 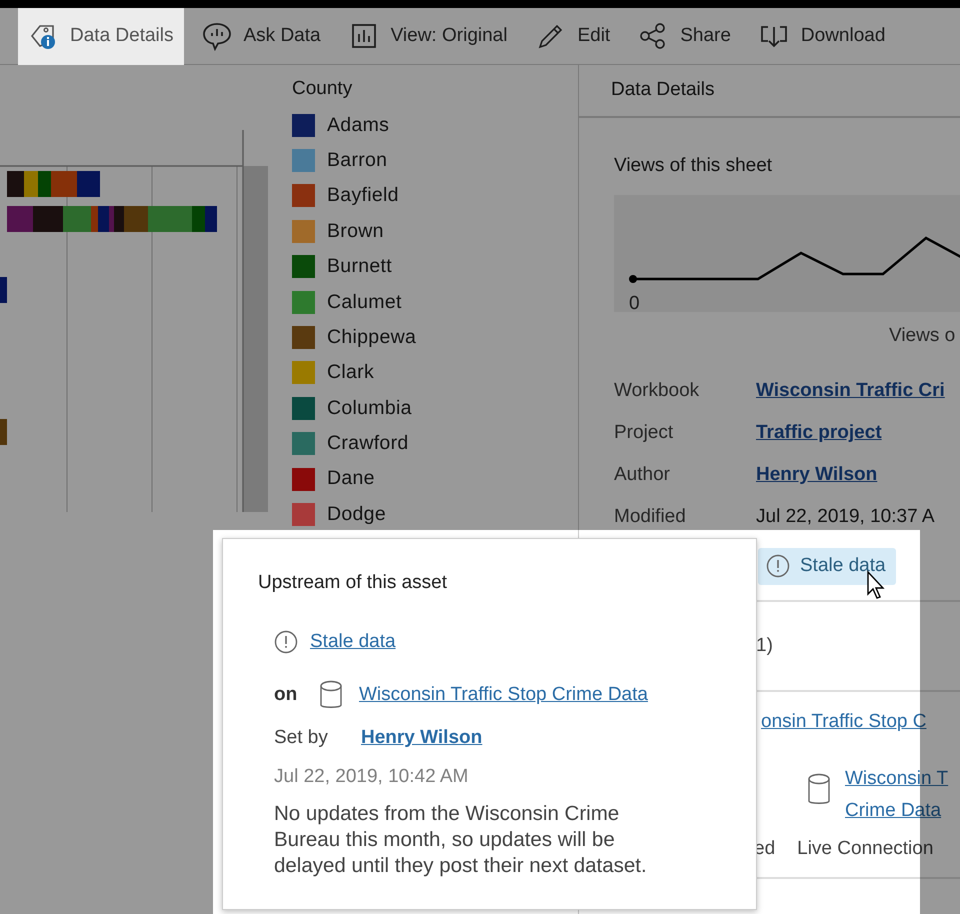 What do you see at coordinates (359, 267) in the screenshot?
I see `legend-label: Burnett` at bounding box center [359, 267].